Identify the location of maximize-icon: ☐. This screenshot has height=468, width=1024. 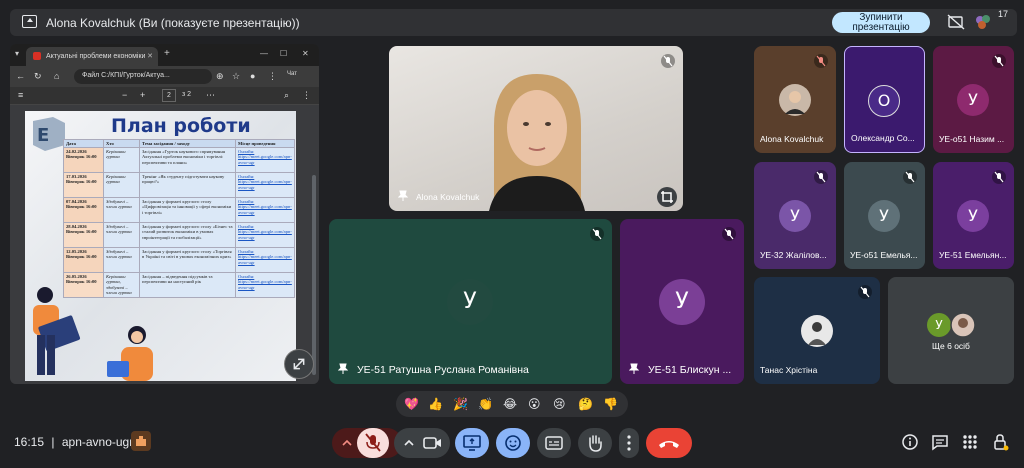
(283, 53).